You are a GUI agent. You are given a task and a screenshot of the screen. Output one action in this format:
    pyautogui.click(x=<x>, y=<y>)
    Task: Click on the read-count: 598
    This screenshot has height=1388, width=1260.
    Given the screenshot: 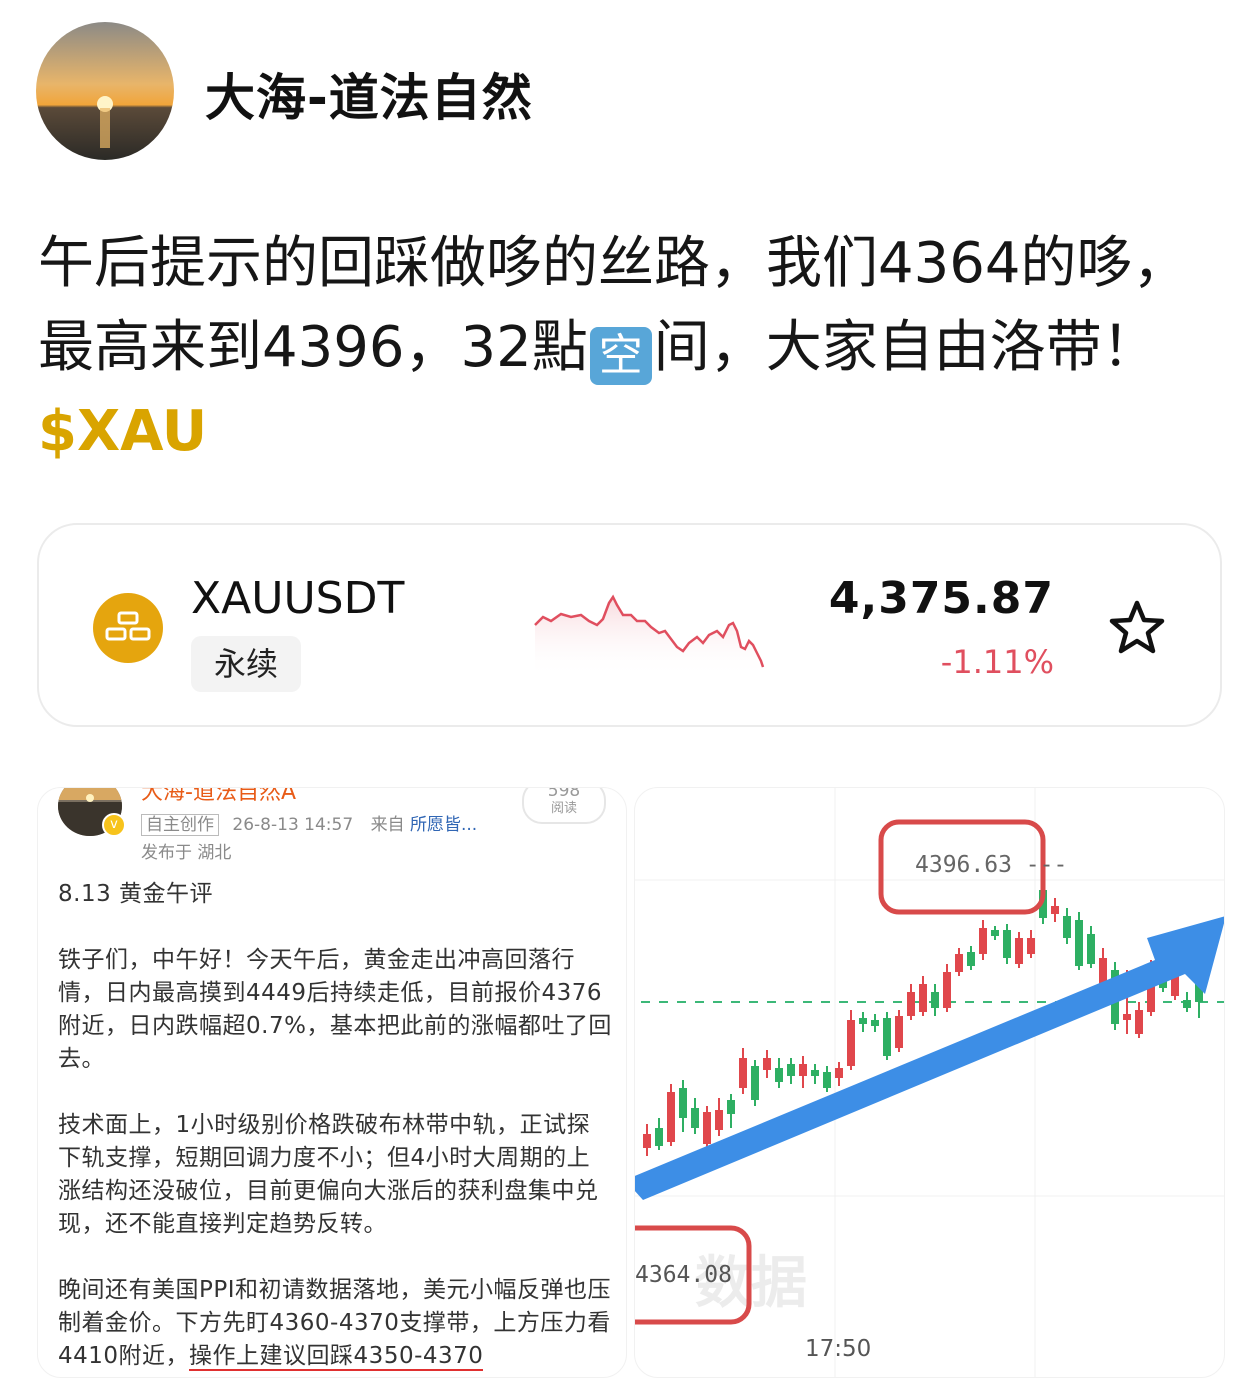 What is the action you would take?
    pyautogui.click(x=564, y=794)
    